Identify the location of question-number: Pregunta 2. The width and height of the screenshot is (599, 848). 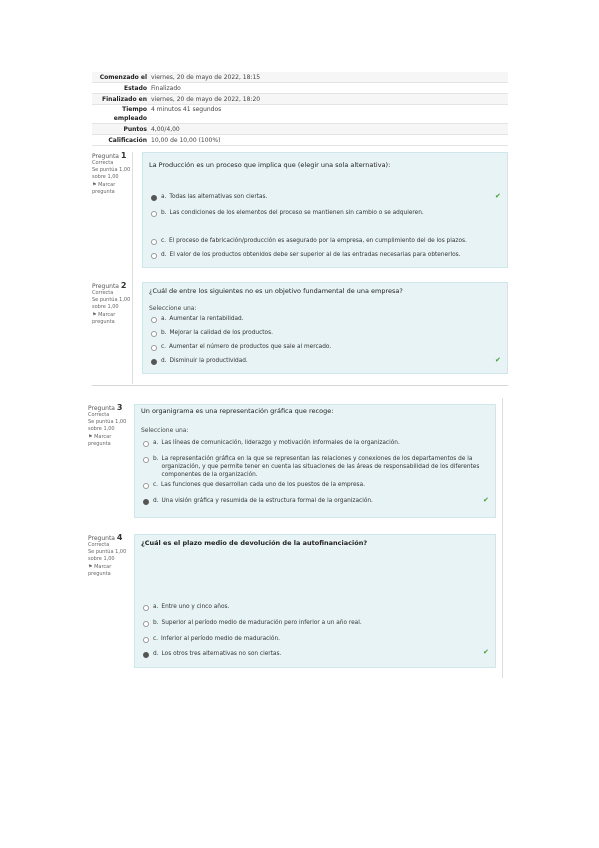
(109, 286).